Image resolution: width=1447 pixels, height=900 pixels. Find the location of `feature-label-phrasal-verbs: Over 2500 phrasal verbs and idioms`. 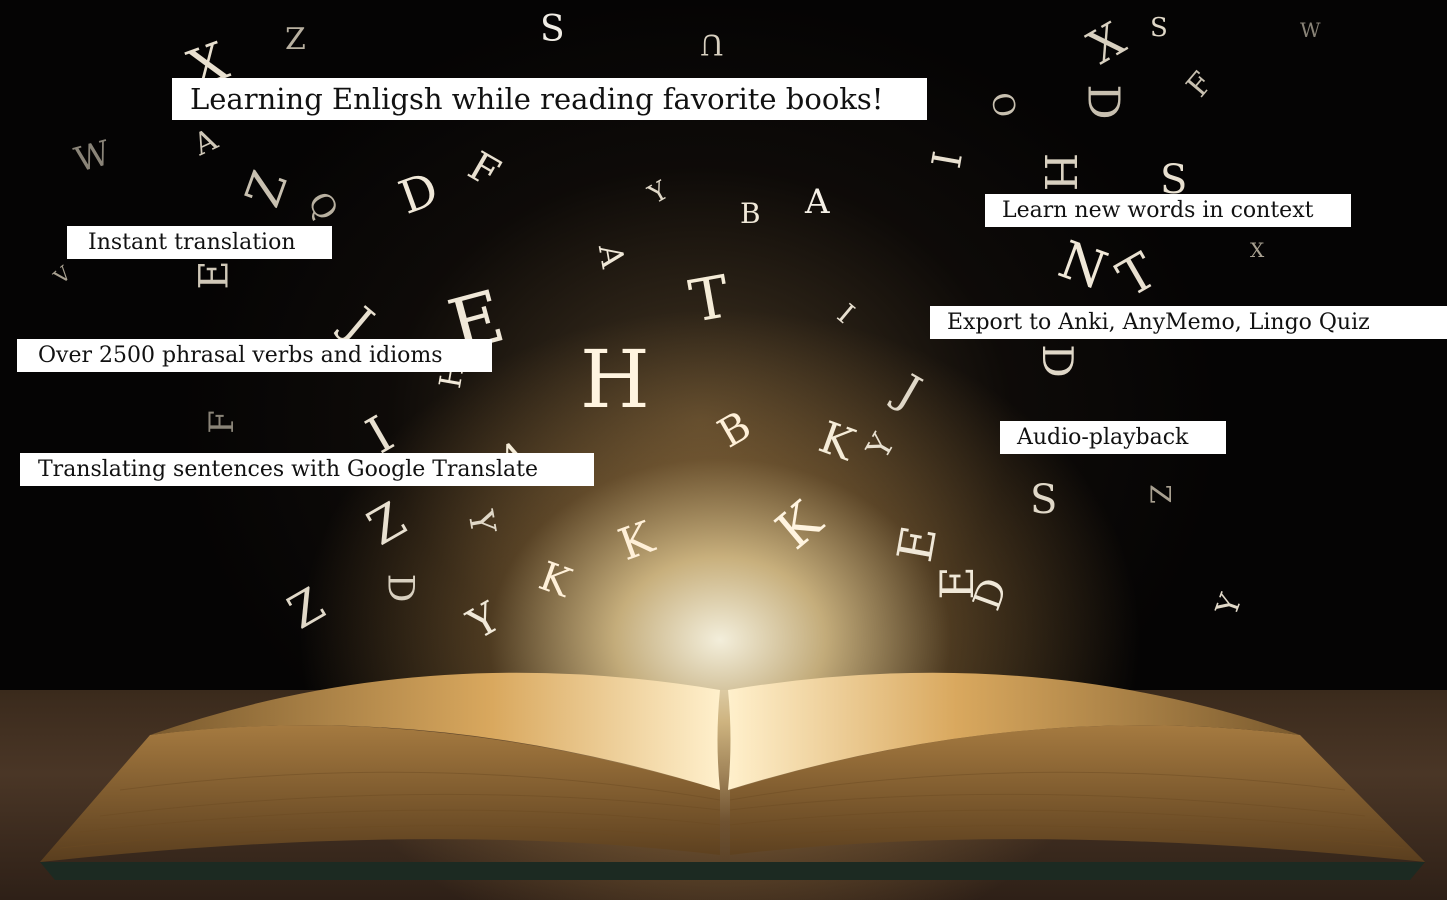

feature-label-phrasal-verbs: Over 2500 phrasal verbs and idioms is located at coordinates (254, 355).